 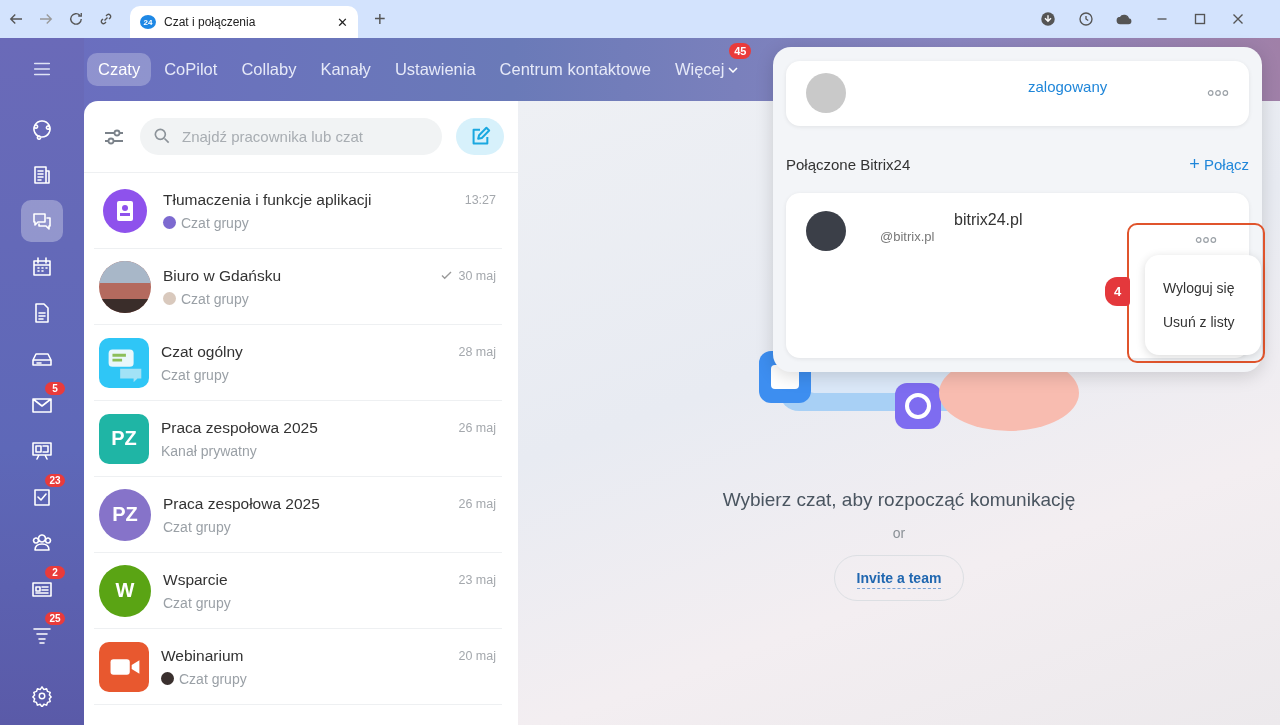 I want to click on chat-name: Czat ogólny, so click(x=202, y=351).